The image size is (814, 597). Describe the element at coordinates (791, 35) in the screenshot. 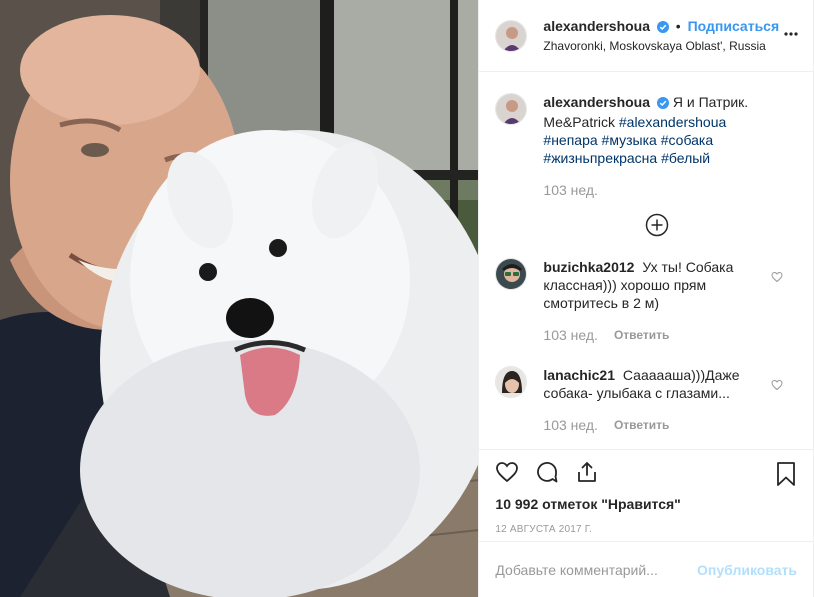

I see `more-options-icon` at that location.